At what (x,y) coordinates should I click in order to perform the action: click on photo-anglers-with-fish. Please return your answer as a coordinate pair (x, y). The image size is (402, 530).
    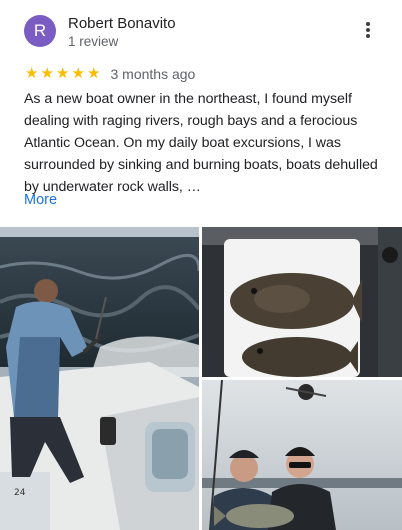
    Looking at the image, I should click on (302, 455).